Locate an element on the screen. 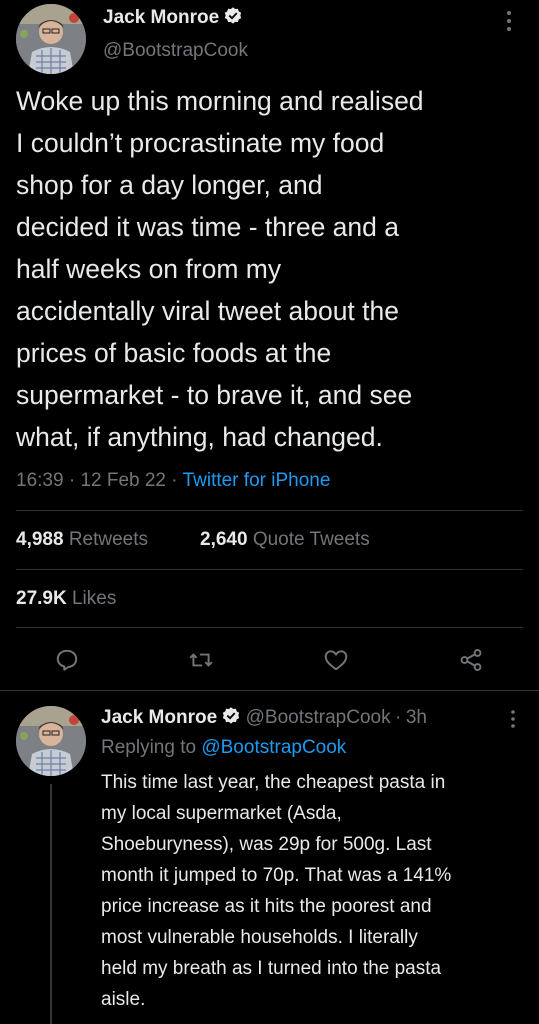 The width and height of the screenshot is (539, 1024). author-row: Jack Monroe is located at coordinates (173, 17).